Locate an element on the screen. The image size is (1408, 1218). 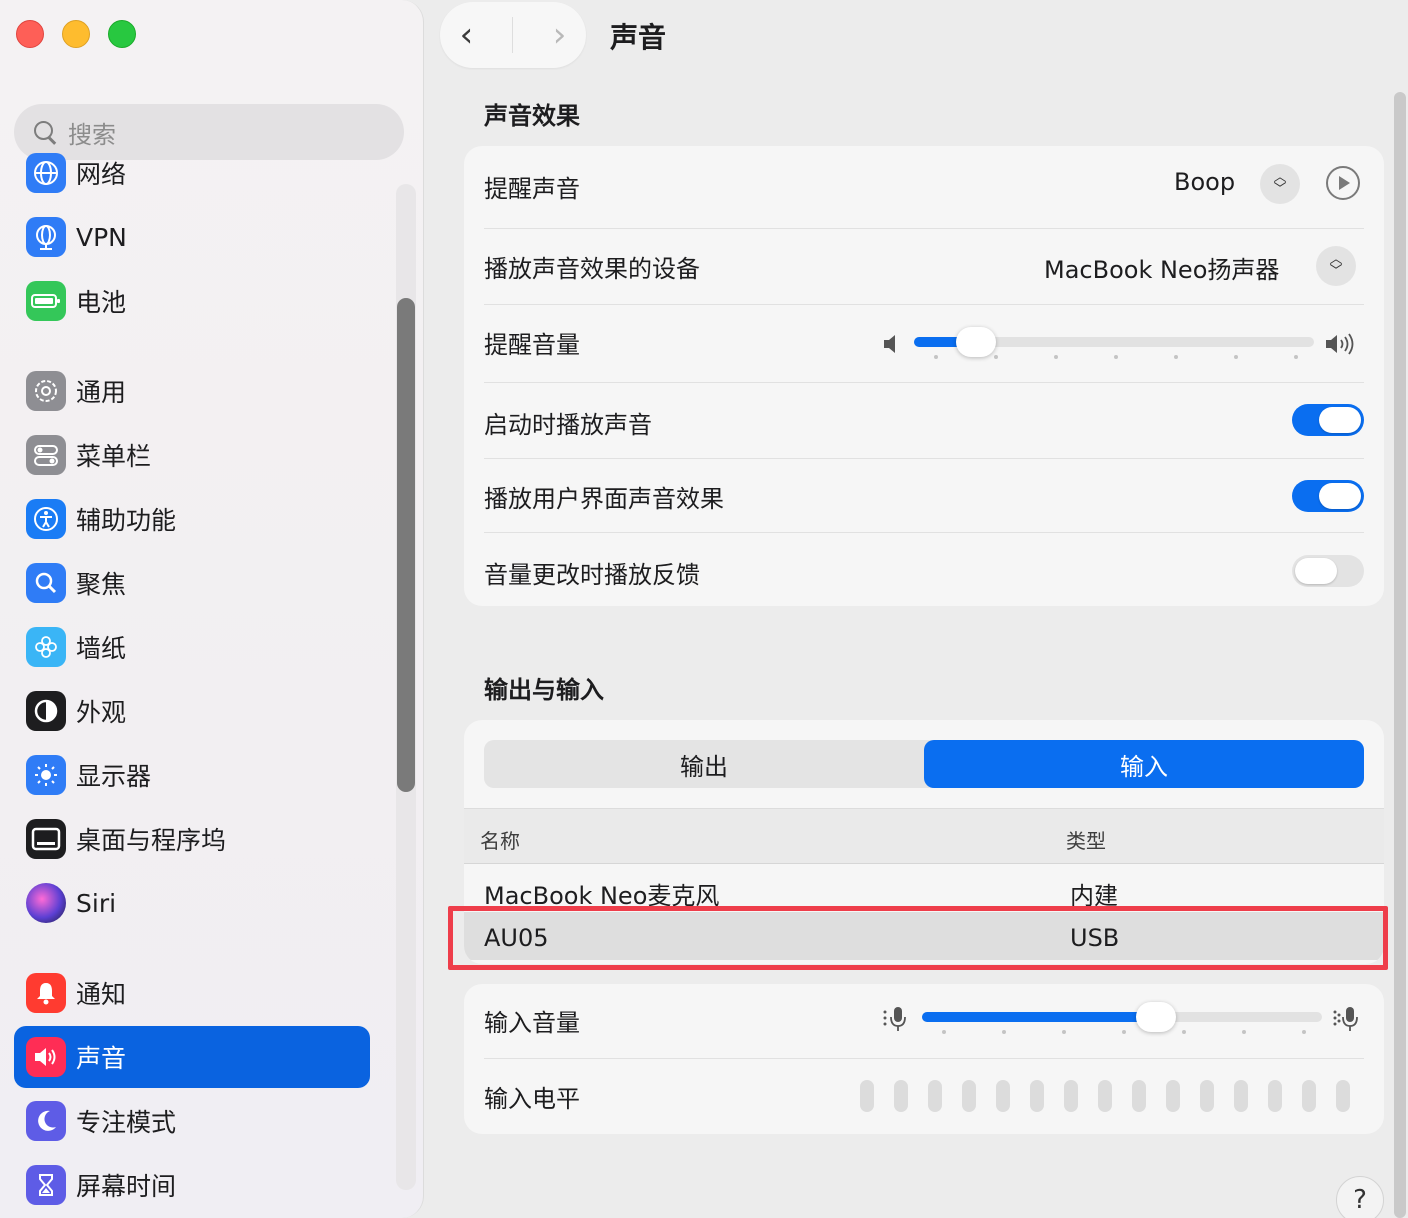
device-table-header: 名称 类型 is located at coordinates (924, 836).